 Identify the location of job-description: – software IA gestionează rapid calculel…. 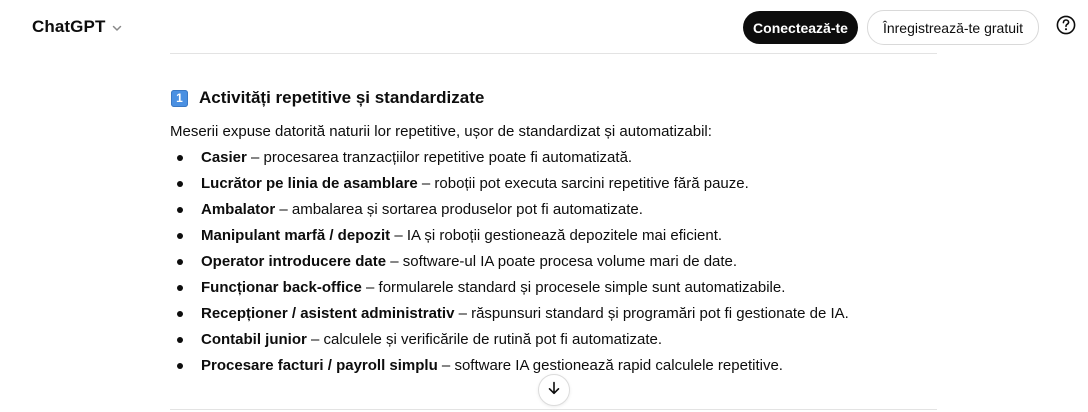
(610, 365).